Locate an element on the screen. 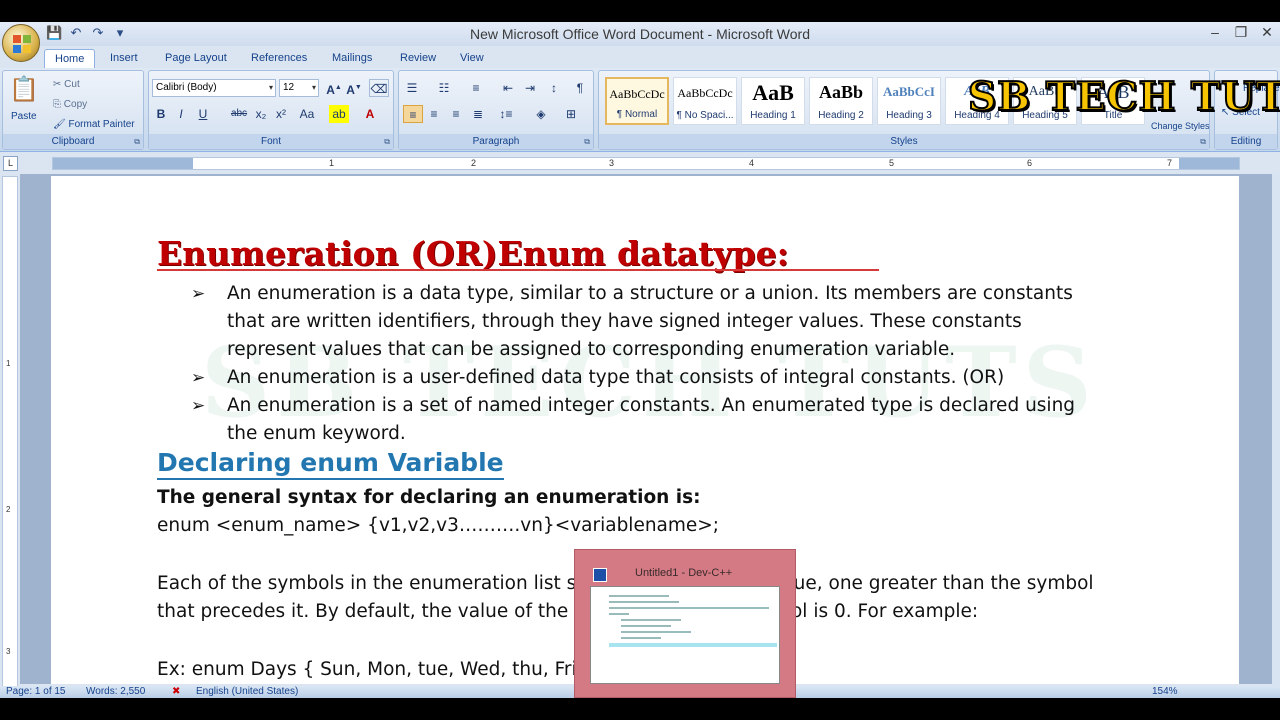  borders-icon: ⊞ is located at coordinates (571, 114).